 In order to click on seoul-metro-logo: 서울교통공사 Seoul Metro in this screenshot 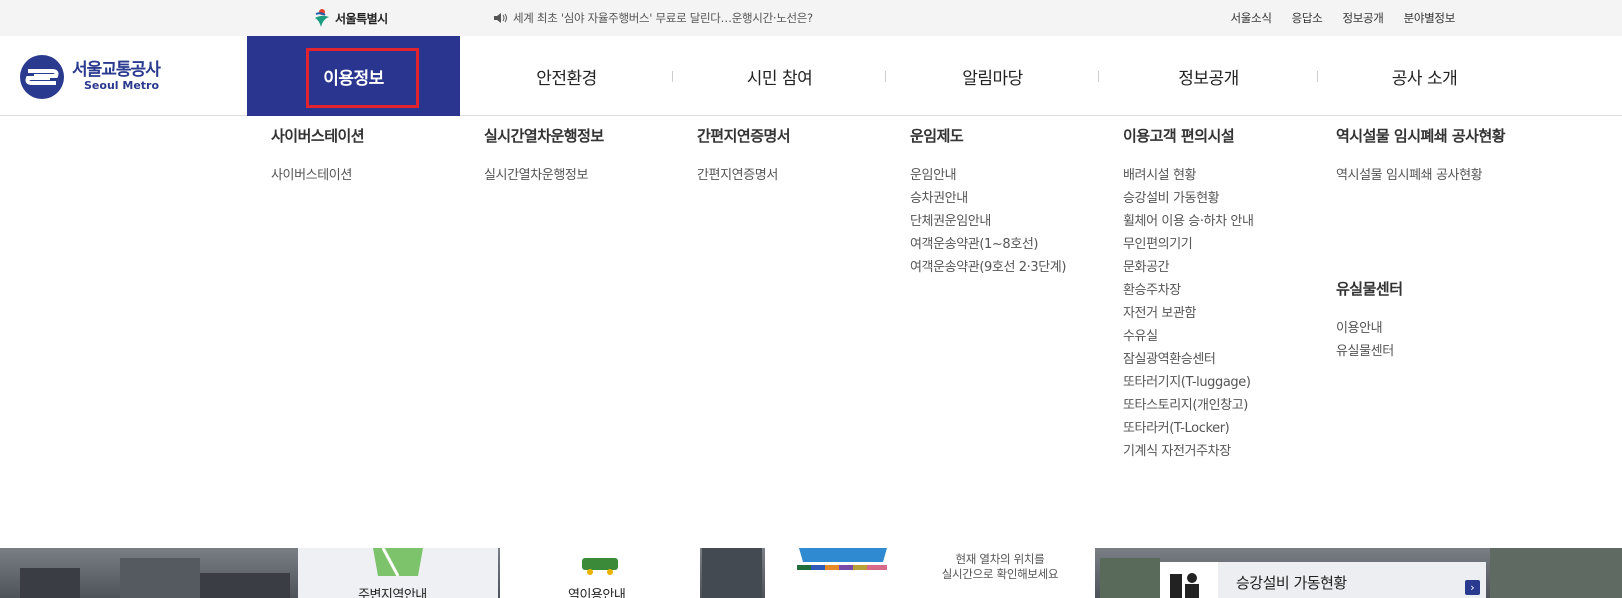, I will do `click(89, 77)`.